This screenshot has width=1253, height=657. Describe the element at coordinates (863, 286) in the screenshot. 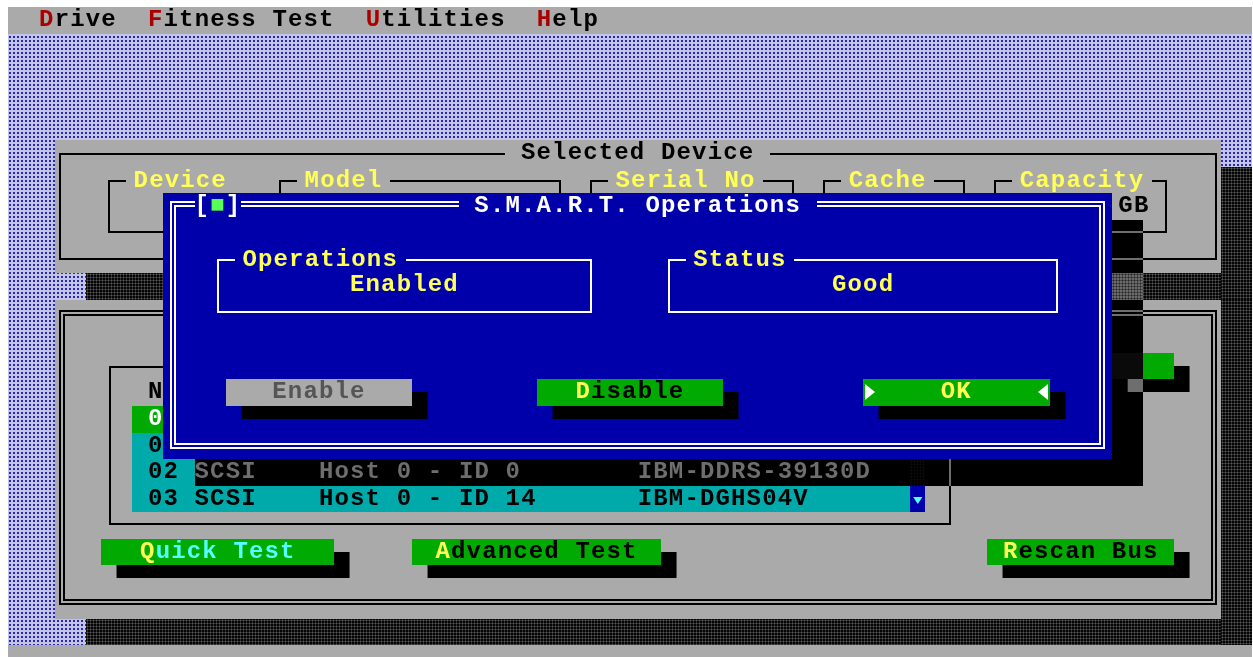

I see `field-value: Good` at that location.